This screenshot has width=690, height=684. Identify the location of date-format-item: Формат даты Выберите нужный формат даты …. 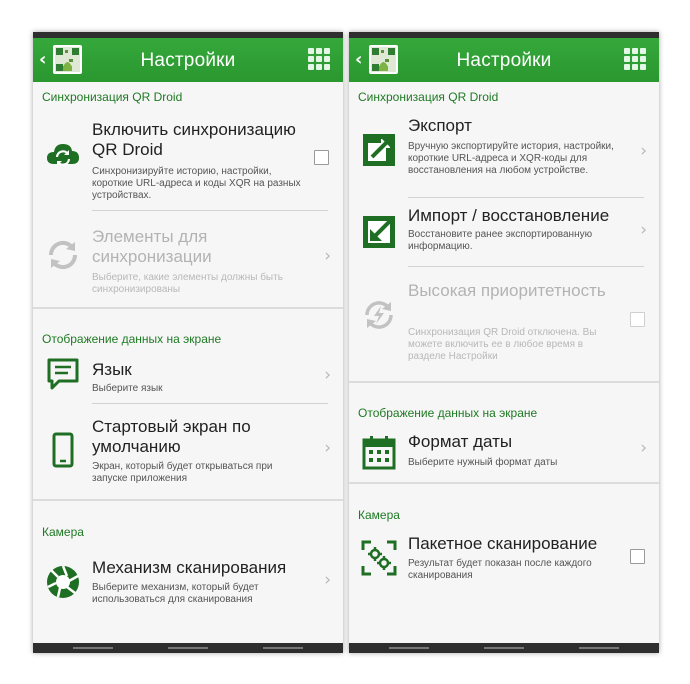
(504, 453).